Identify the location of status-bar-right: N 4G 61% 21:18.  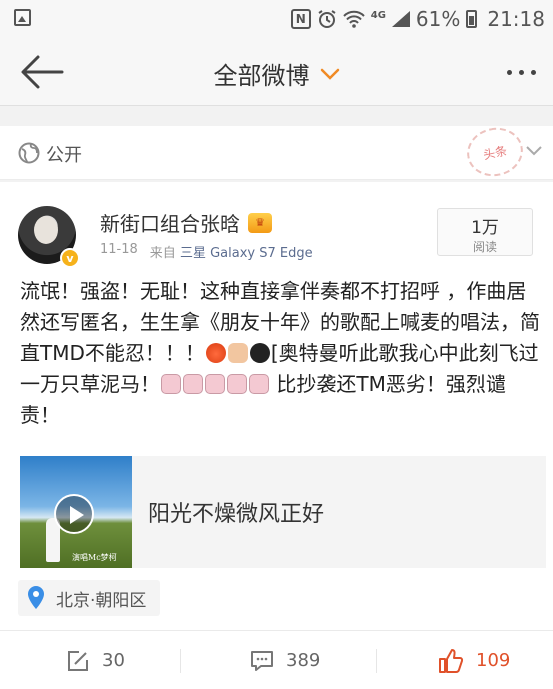
(417, 19).